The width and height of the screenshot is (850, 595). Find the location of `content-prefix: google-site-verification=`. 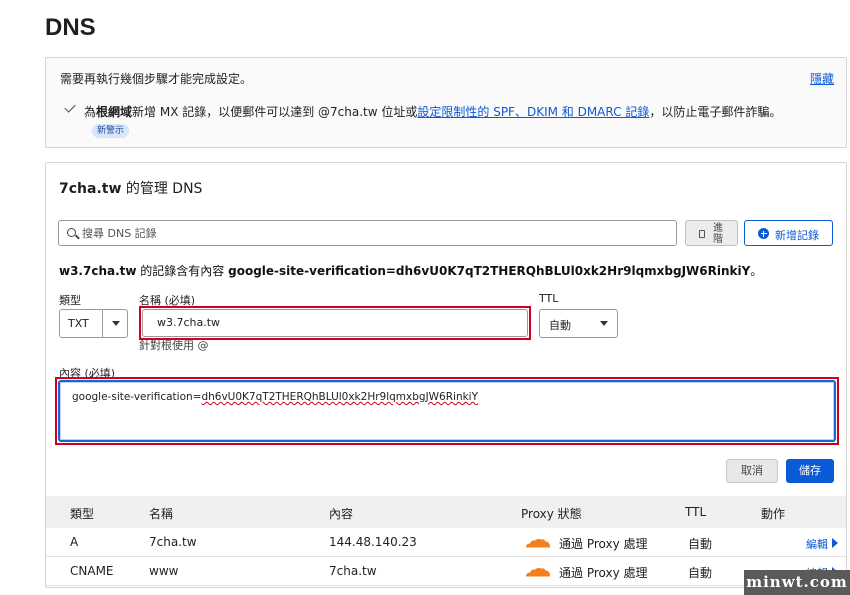

content-prefix: google-site-verification= is located at coordinates (137, 397).